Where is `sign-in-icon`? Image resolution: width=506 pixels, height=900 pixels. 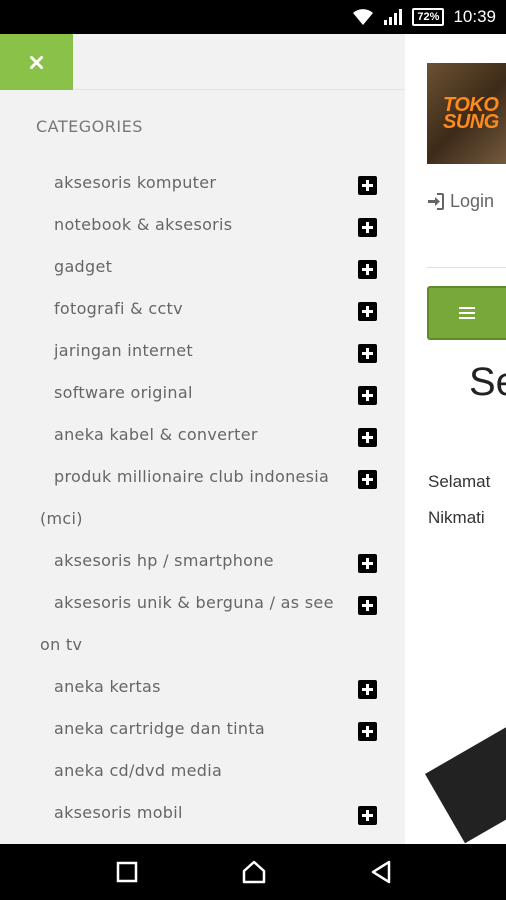
sign-in-icon is located at coordinates (436, 201).